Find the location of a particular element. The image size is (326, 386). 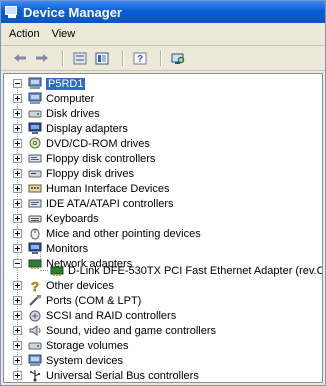

tree-item-label: Keyboards is located at coordinates (72, 218).